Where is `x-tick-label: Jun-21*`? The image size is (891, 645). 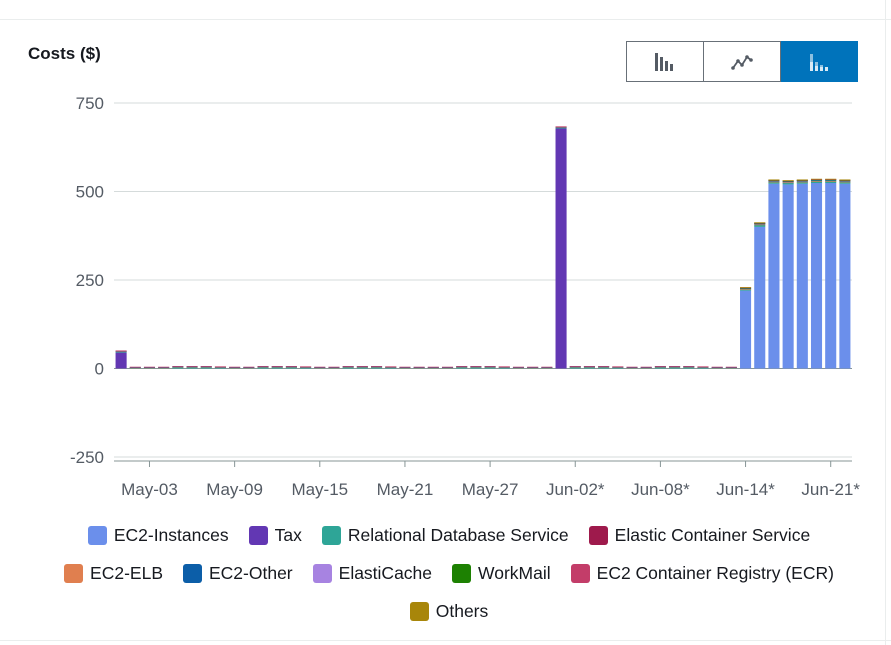 x-tick-label: Jun-21* is located at coordinates (830, 489).